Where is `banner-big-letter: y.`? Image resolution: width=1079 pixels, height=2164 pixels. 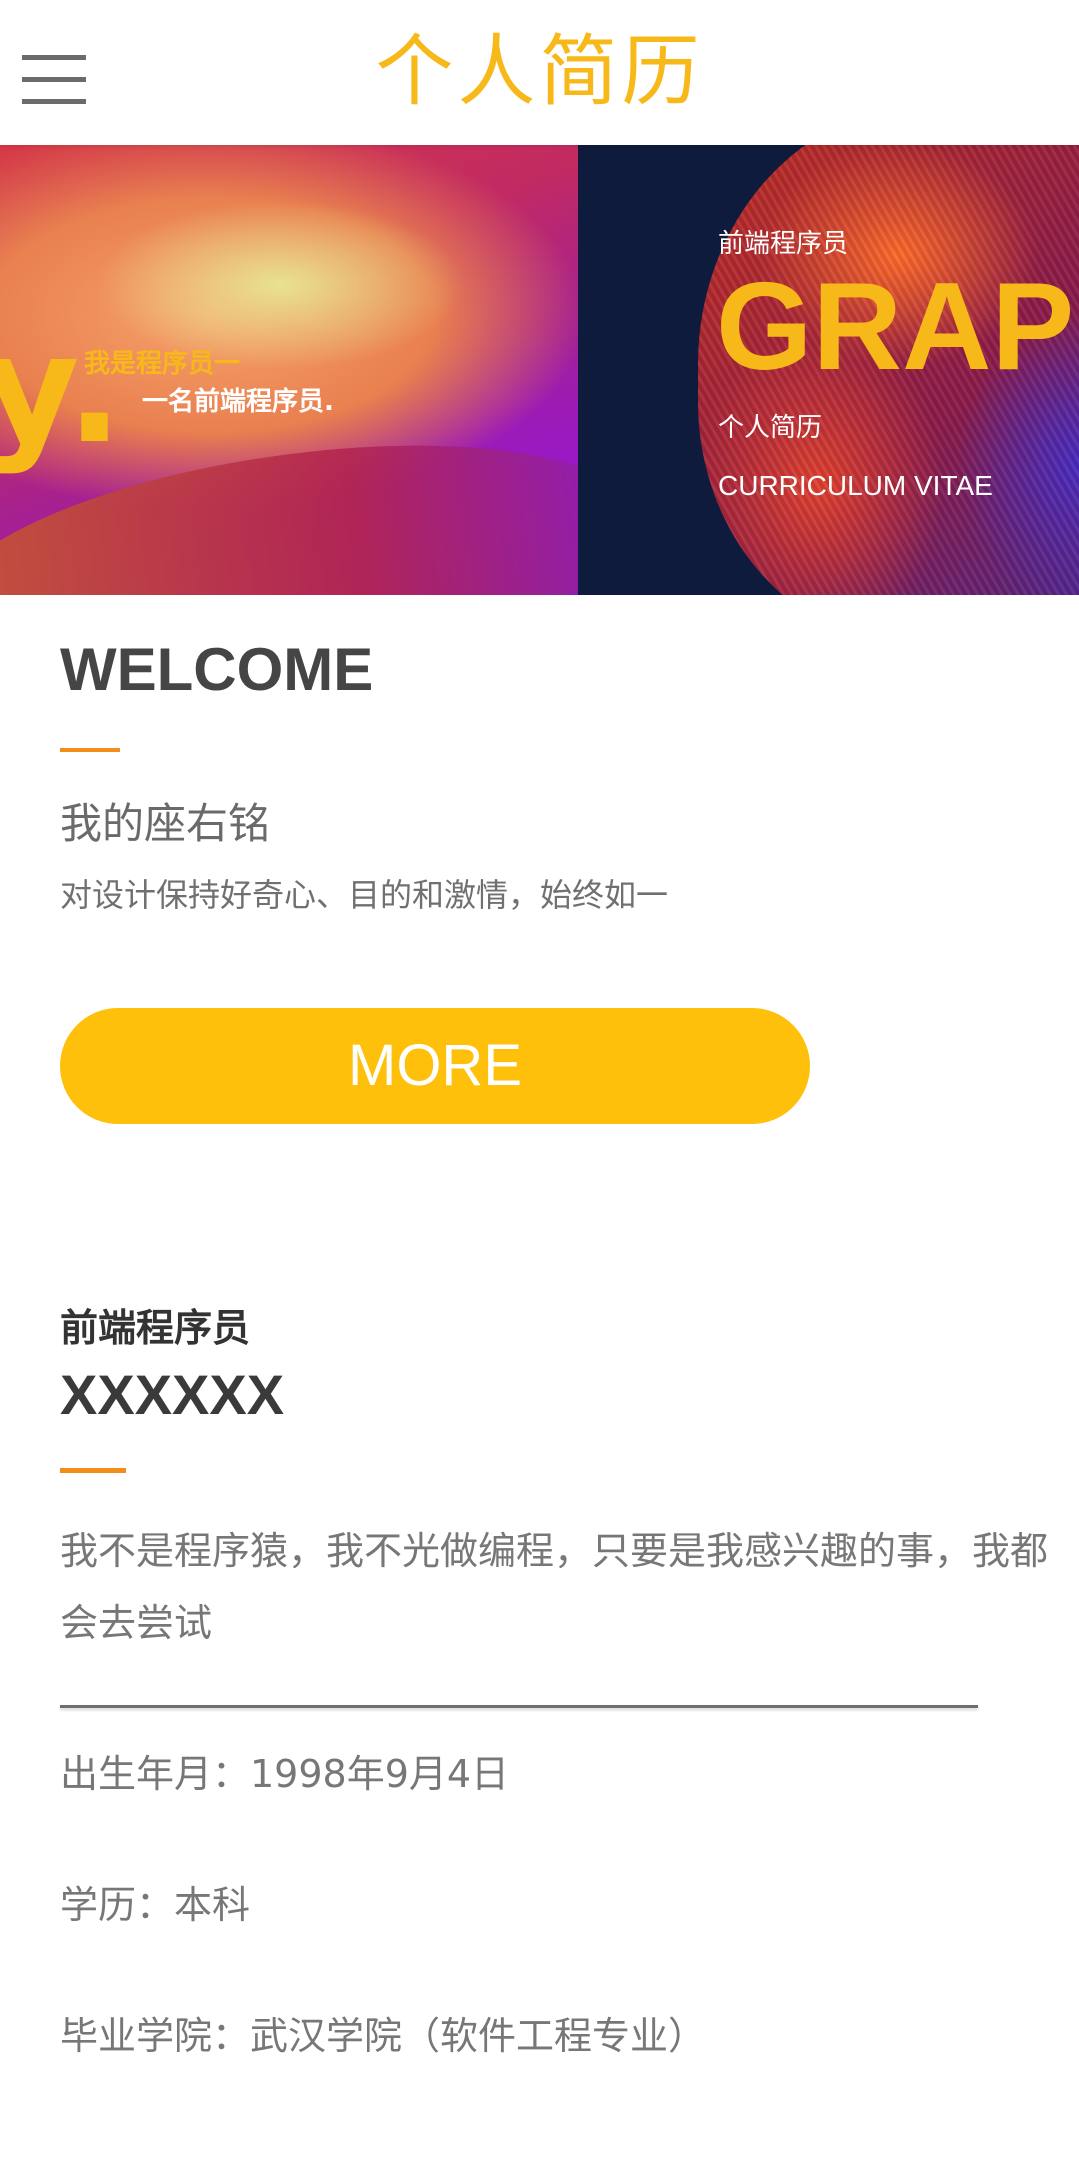
banner-big-letter: y. is located at coordinates (61, 390).